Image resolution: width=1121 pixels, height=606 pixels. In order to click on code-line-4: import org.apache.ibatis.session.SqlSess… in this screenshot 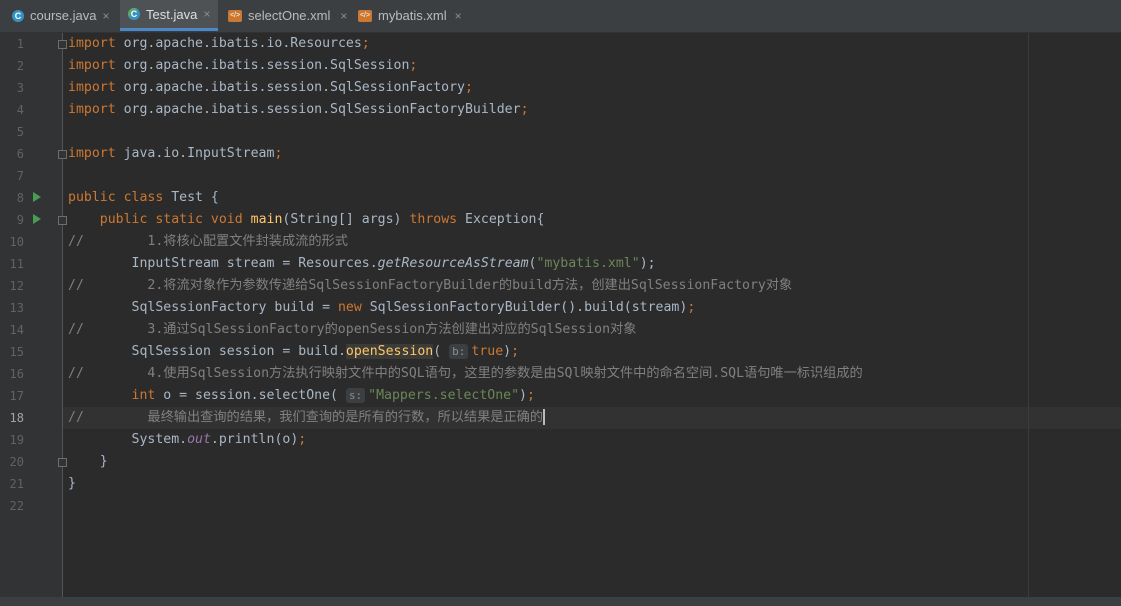, I will do `click(298, 109)`.